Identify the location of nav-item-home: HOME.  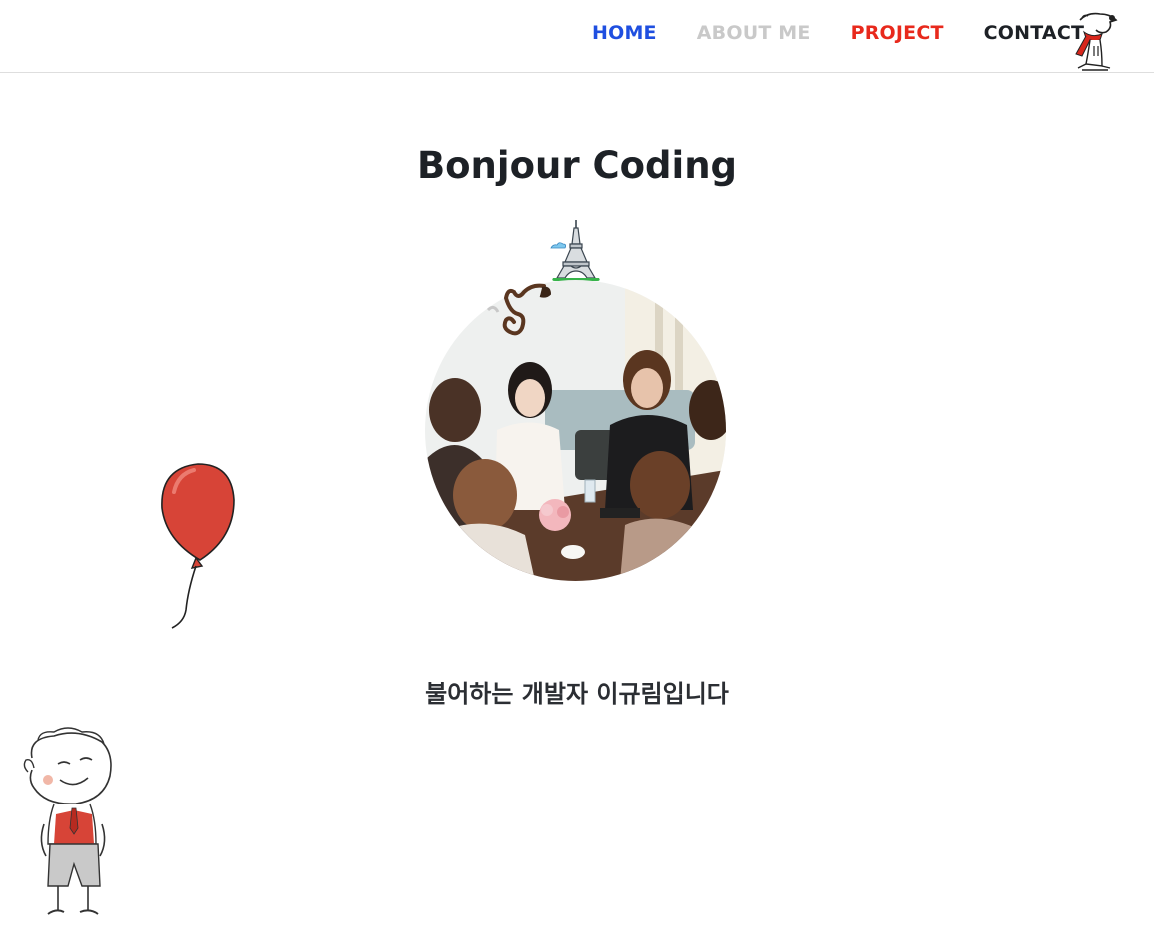
(644, 33).